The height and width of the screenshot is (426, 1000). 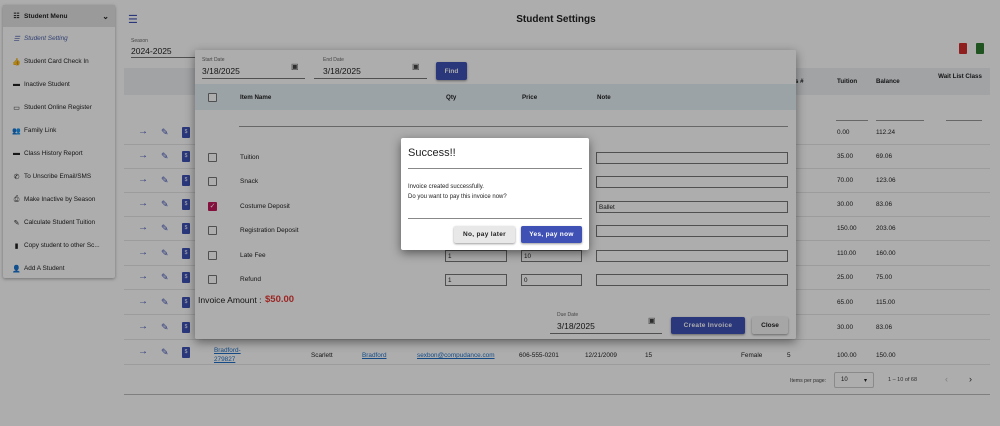 What do you see at coordinates (495, 218) in the screenshot?
I see `success-actions-divider` at bounding box center [495, 218].